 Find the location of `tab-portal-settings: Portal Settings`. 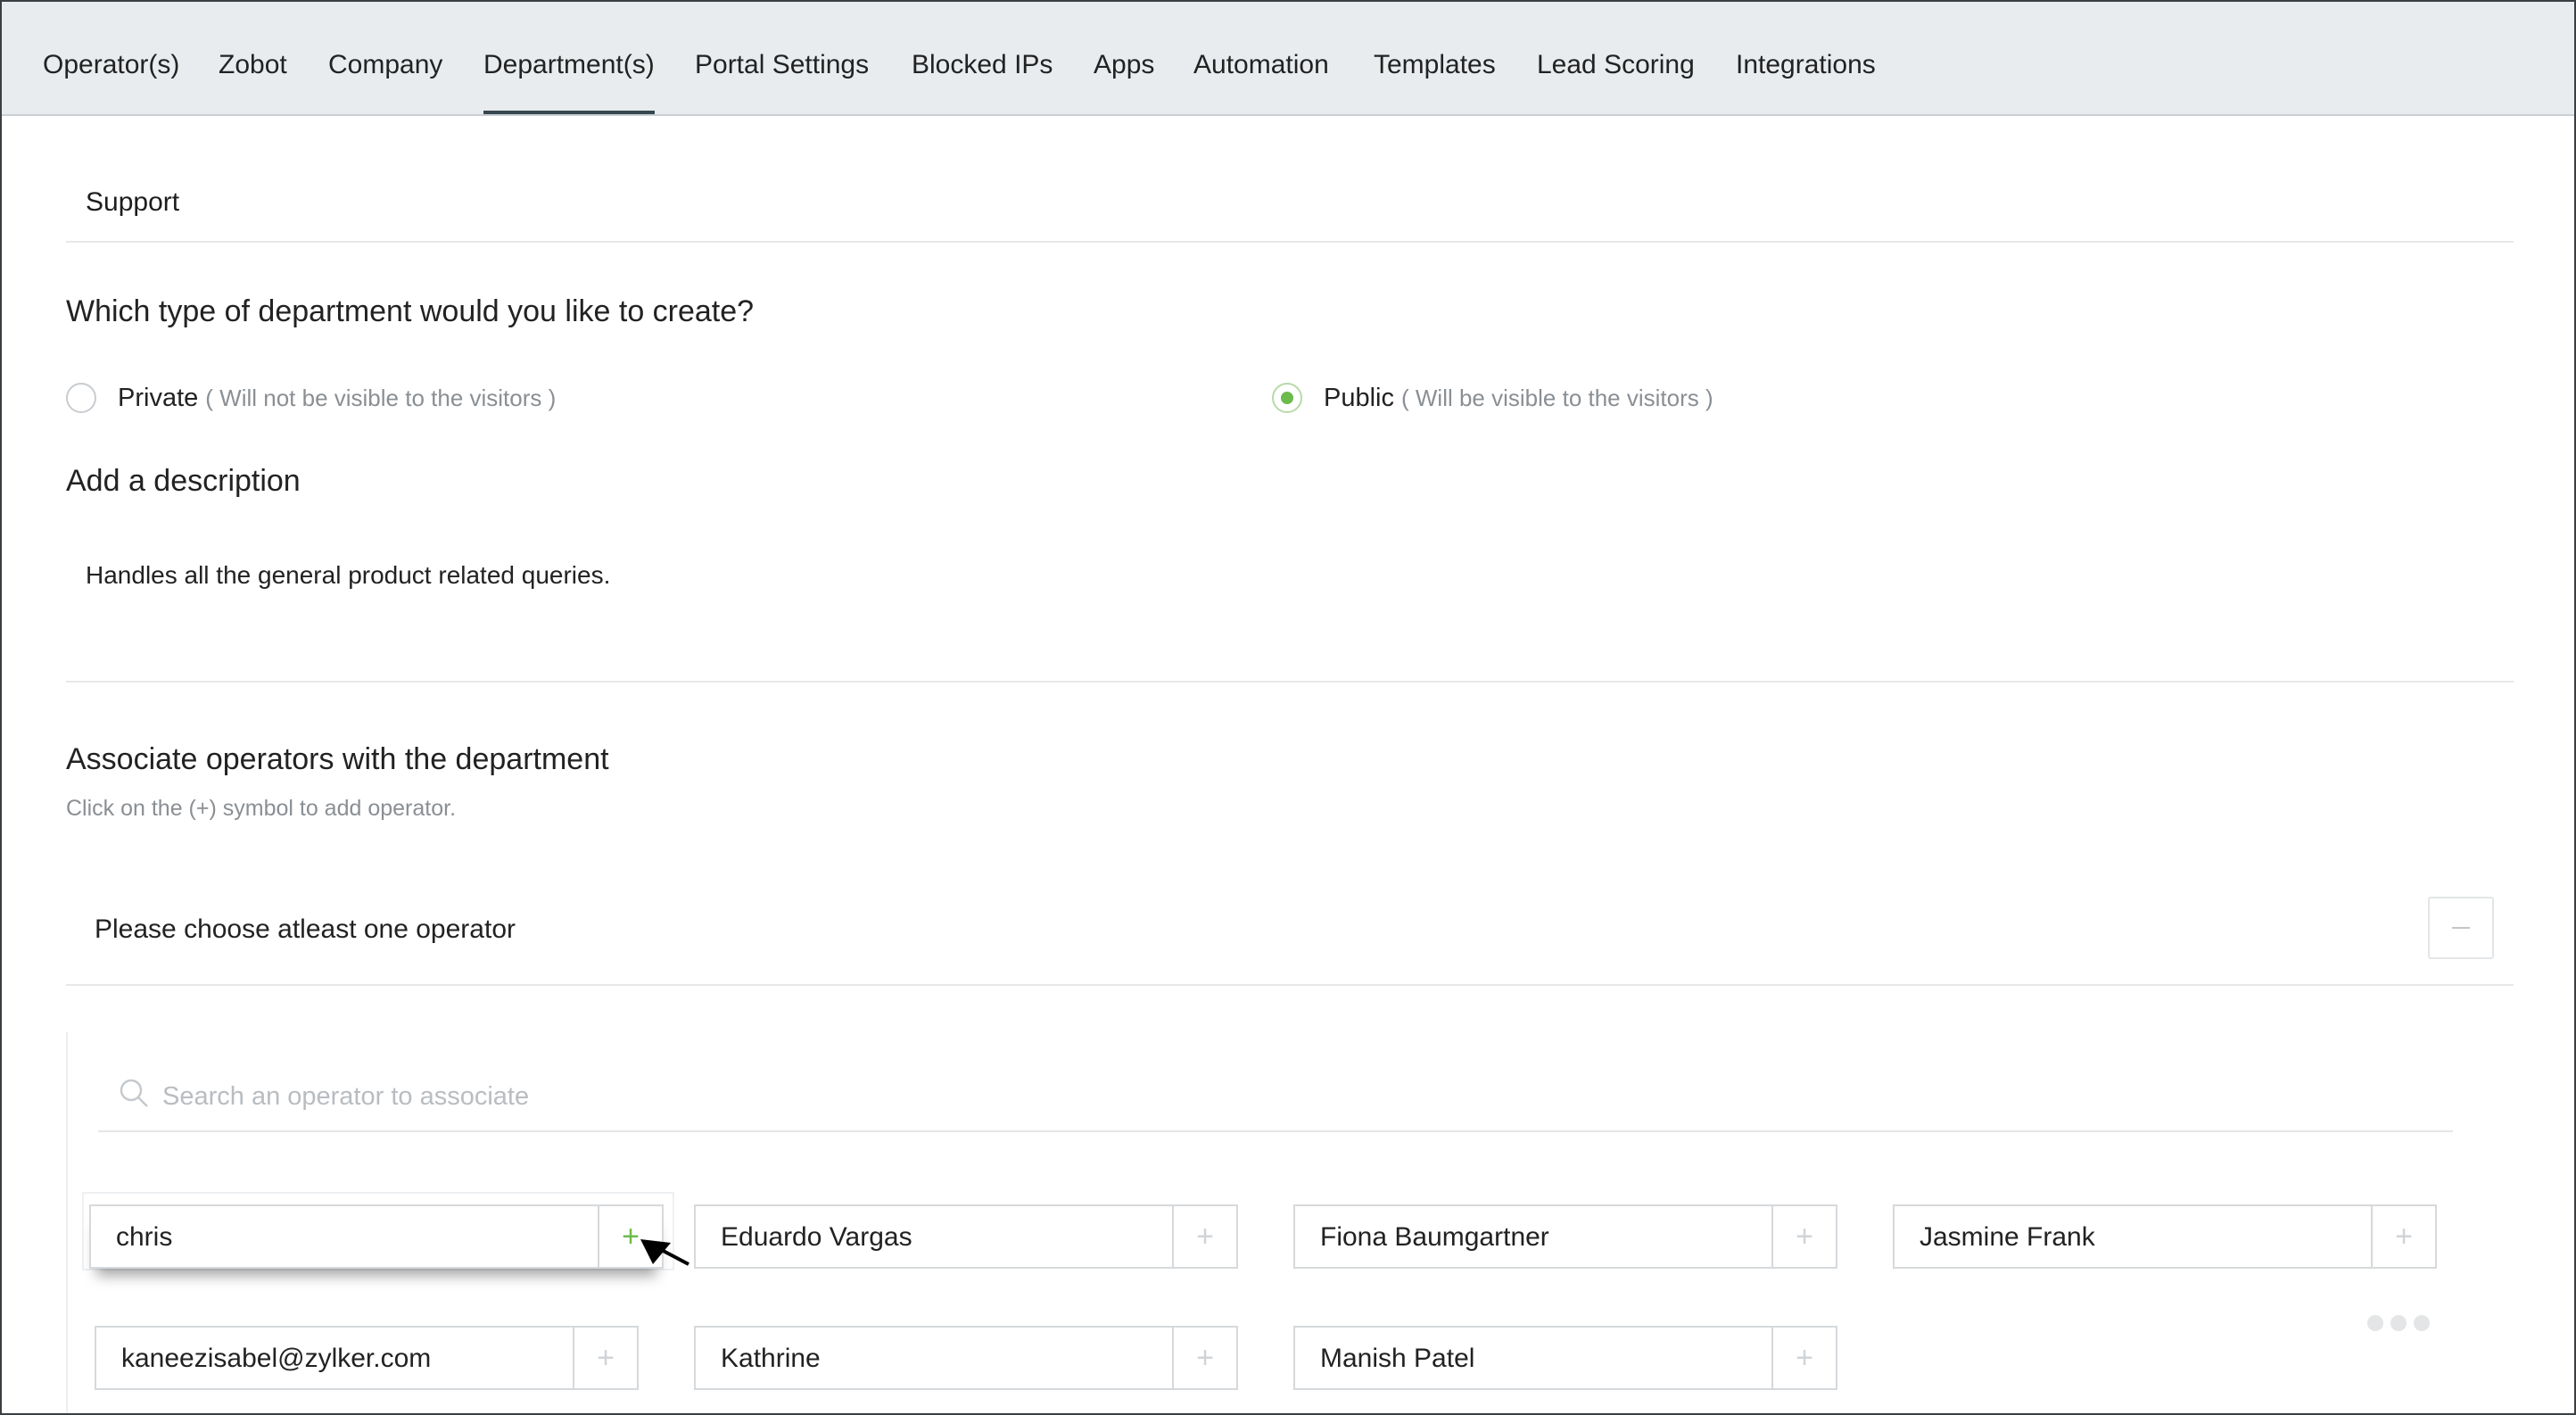

tab-portal-settings: Portal Settings is located at coordinates (782, 65).